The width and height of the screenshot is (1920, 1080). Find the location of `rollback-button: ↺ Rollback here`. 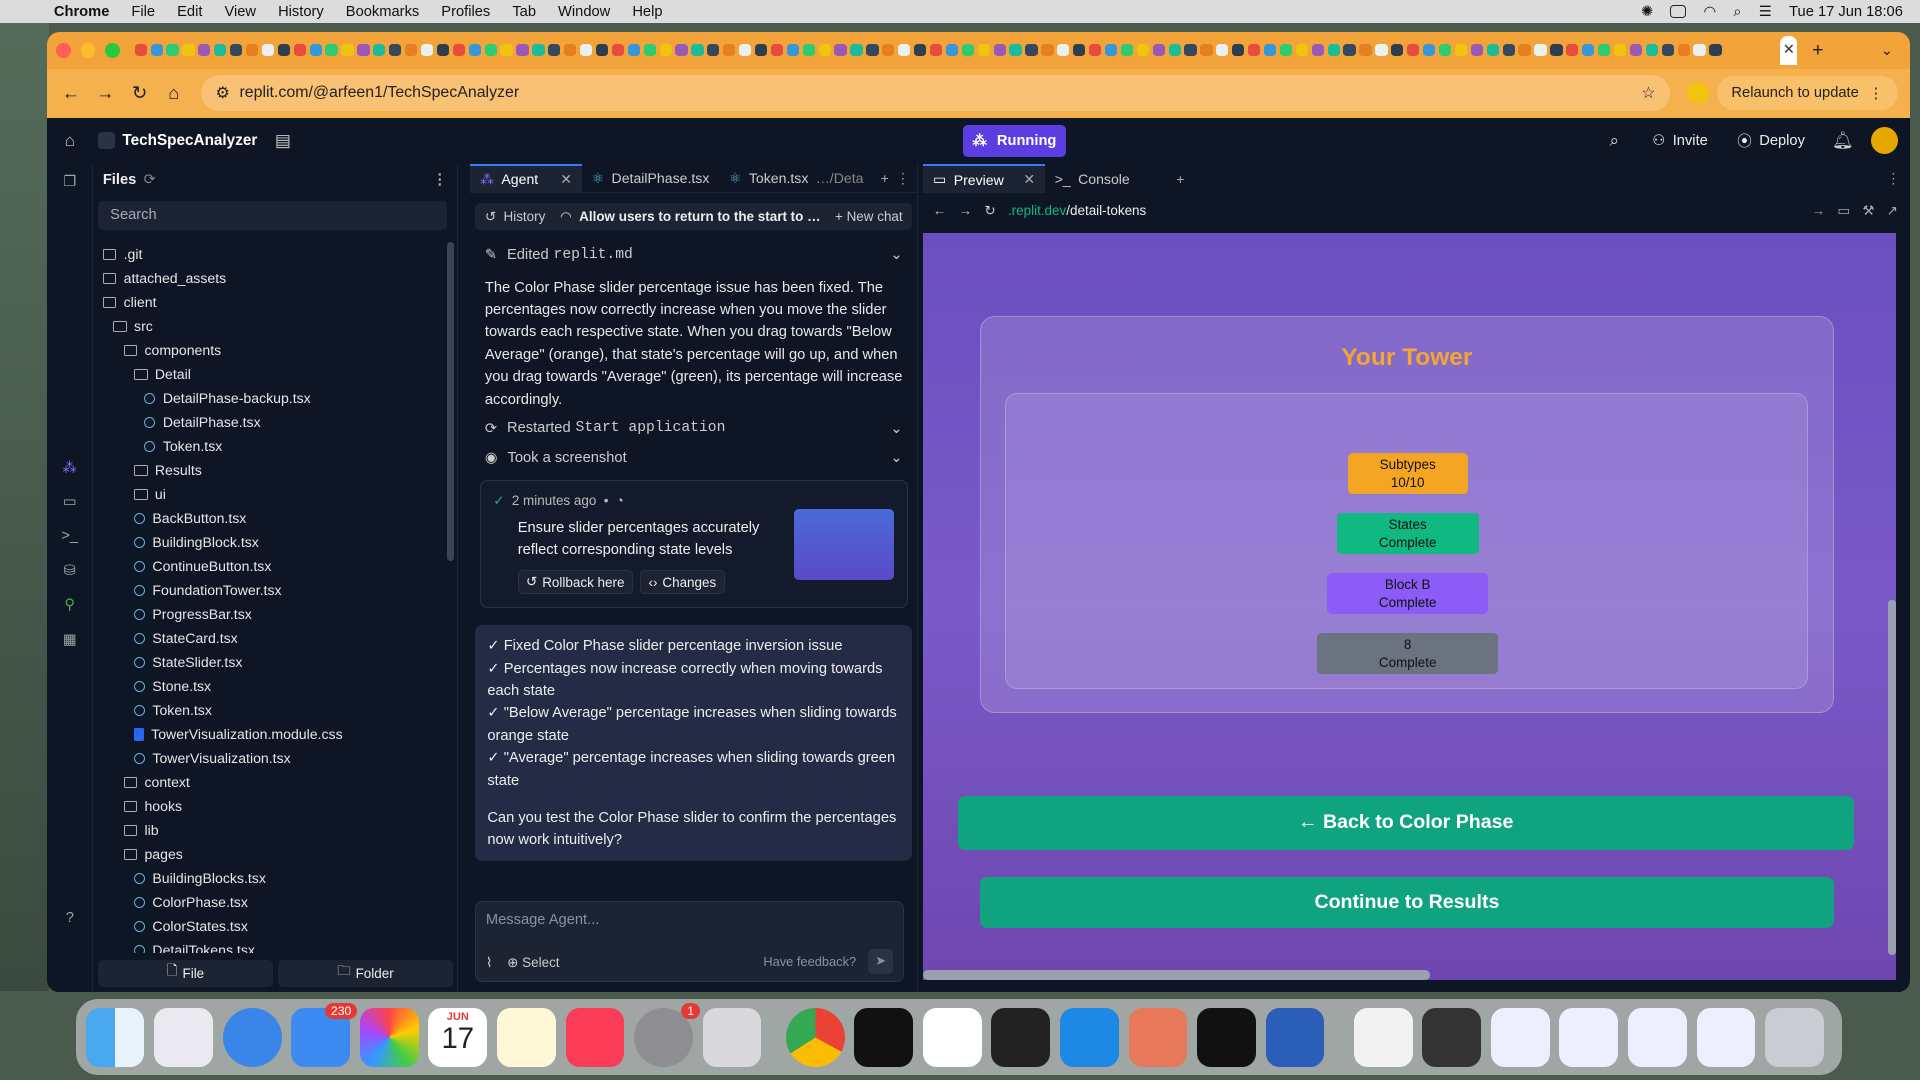

rollback-button: ↺ Rollback here is located at coordinates (575, 582).